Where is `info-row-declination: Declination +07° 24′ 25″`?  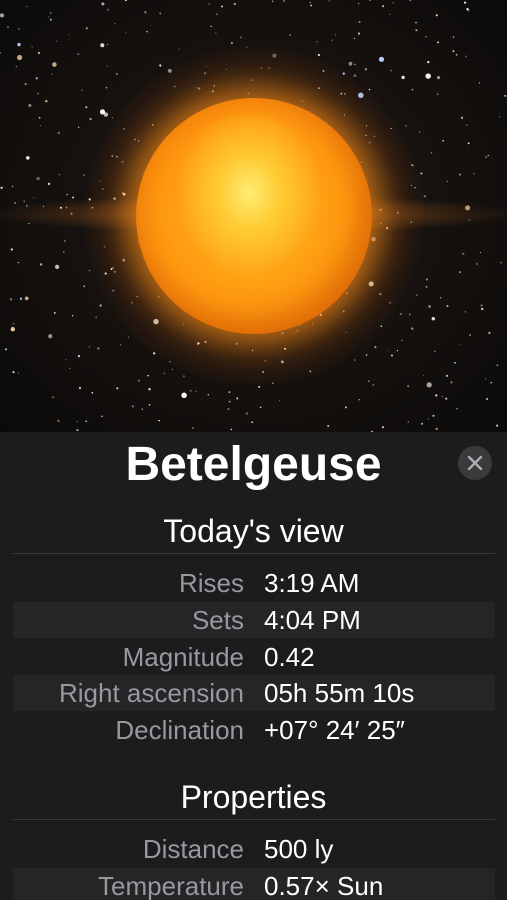
info-row-declination: Declination +07° 24′ 25″ is located at coordinates (254, 730).